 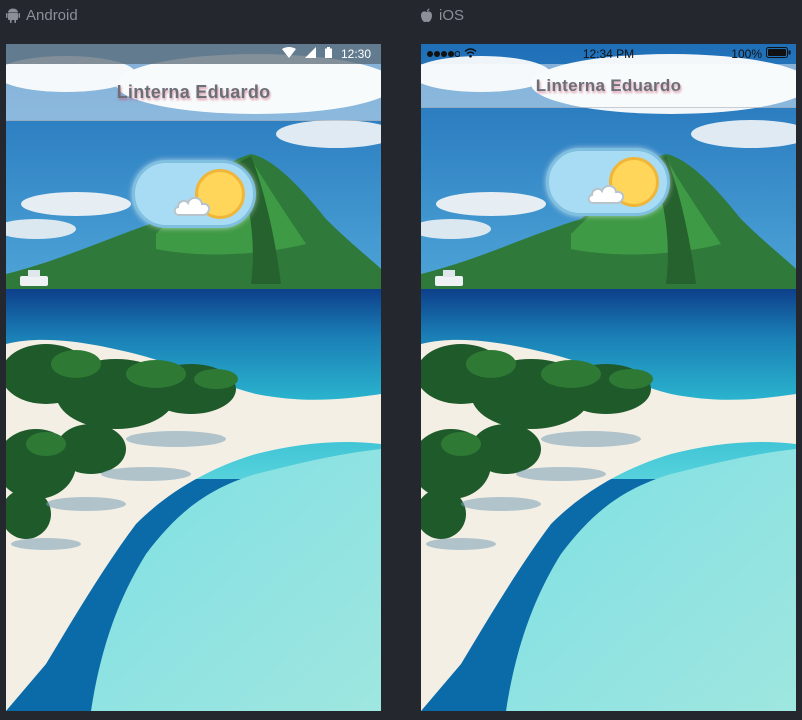 What do you see at coordinates (452, 15) in the screenshot?
I see `ios-label-text: iOS` at bounding box center [452, 15].